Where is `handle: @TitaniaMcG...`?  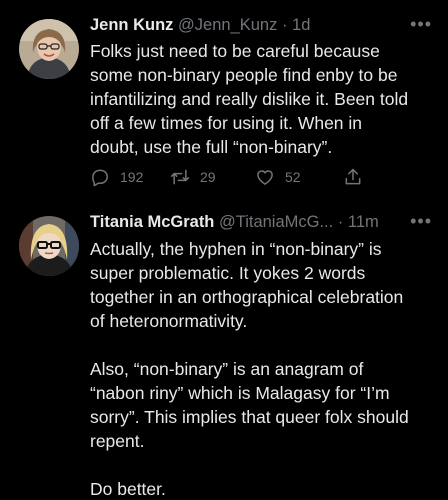
handle: @TitaniaMcG... is located at coordinates (276, 222).